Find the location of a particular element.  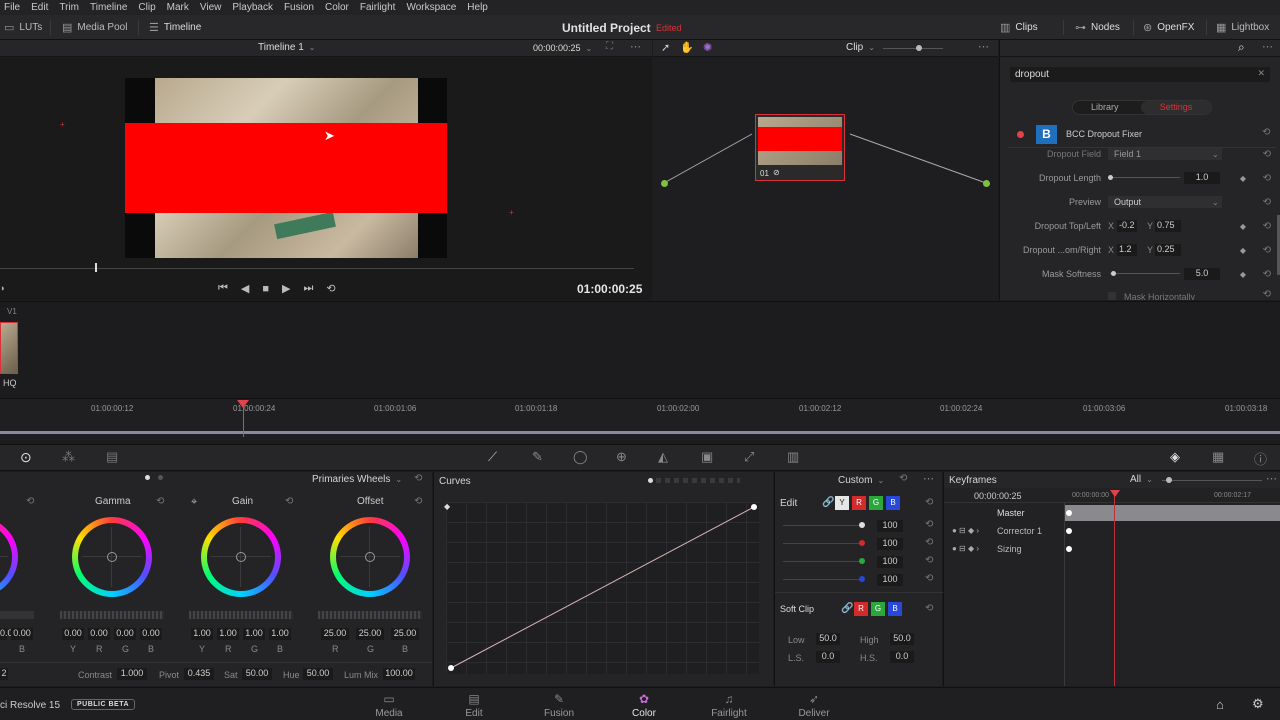

node-mode-selector: Clip ⌄ is located at coordinates (860, 47).